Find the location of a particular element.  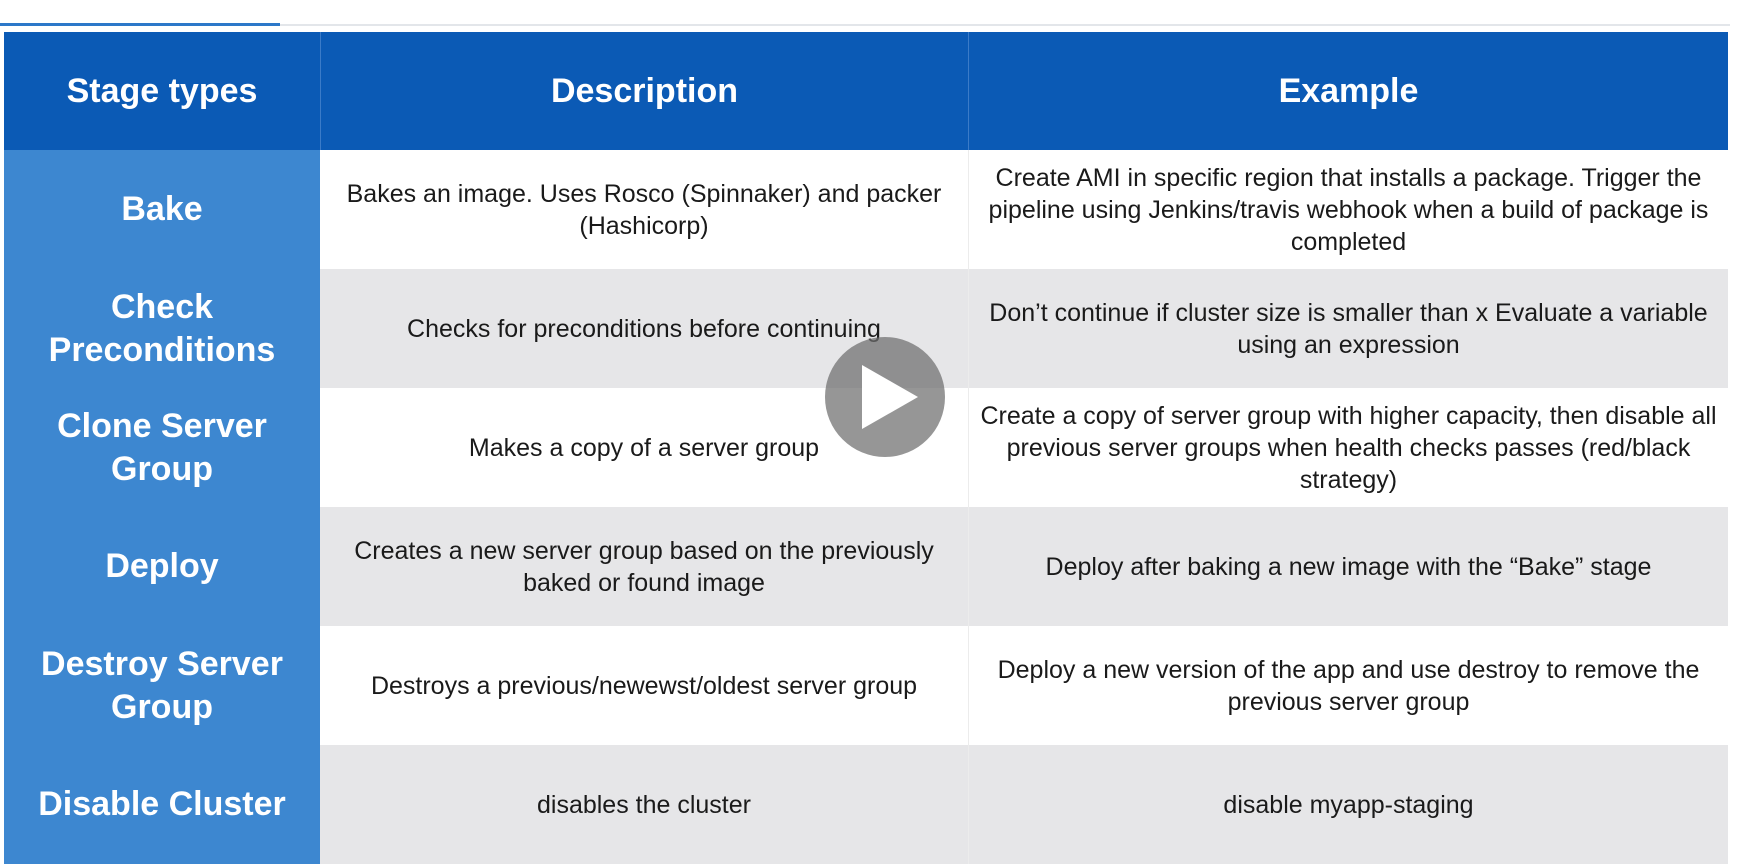

stage-name: Bake is located at coordinates (162, 209).